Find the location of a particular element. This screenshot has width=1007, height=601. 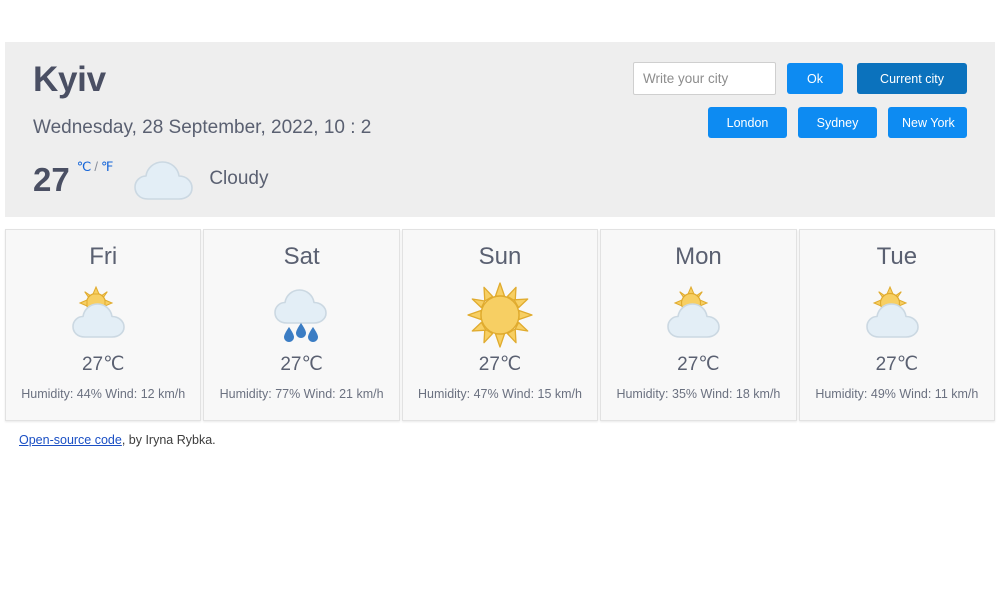

ok-button: Ok is located at coordinates (815, 78).